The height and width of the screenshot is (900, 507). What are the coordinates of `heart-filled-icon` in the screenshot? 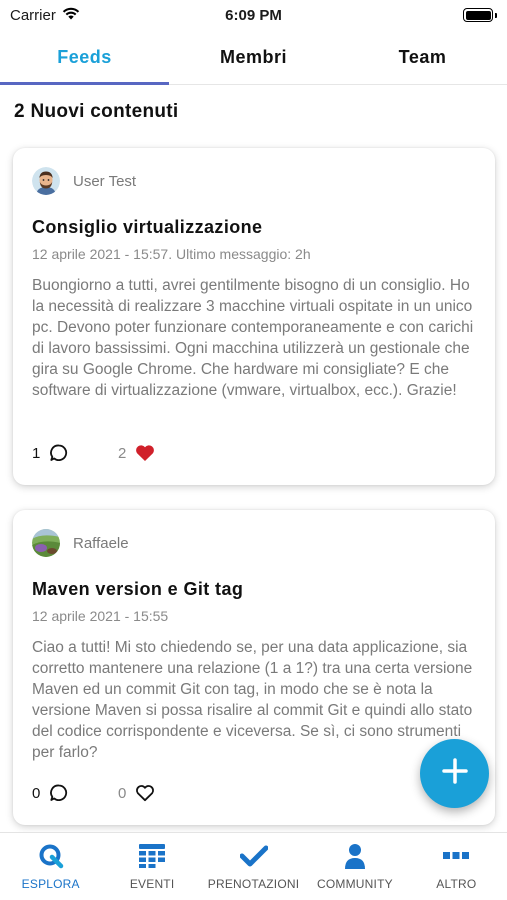 It's located at (145, 453).